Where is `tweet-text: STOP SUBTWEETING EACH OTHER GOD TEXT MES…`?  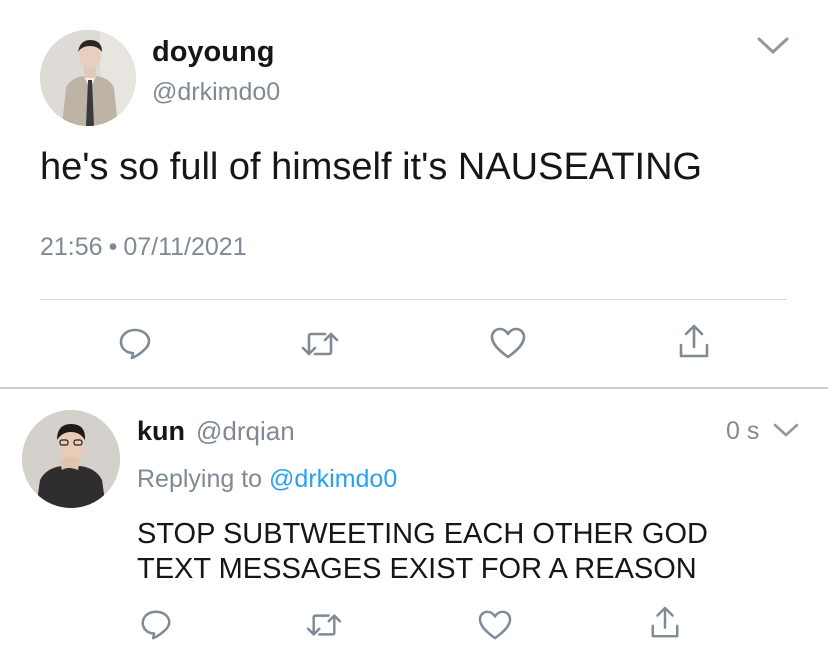
tweet-text: STOP SUBTWEETING EACH OTHER GOD TEXT MES… is located at coordinates (422, 552).